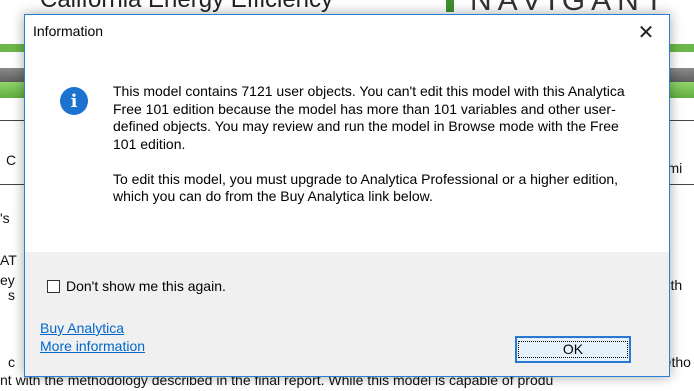  I want to click on dont-show-again-checkbox, so click(53, 286).